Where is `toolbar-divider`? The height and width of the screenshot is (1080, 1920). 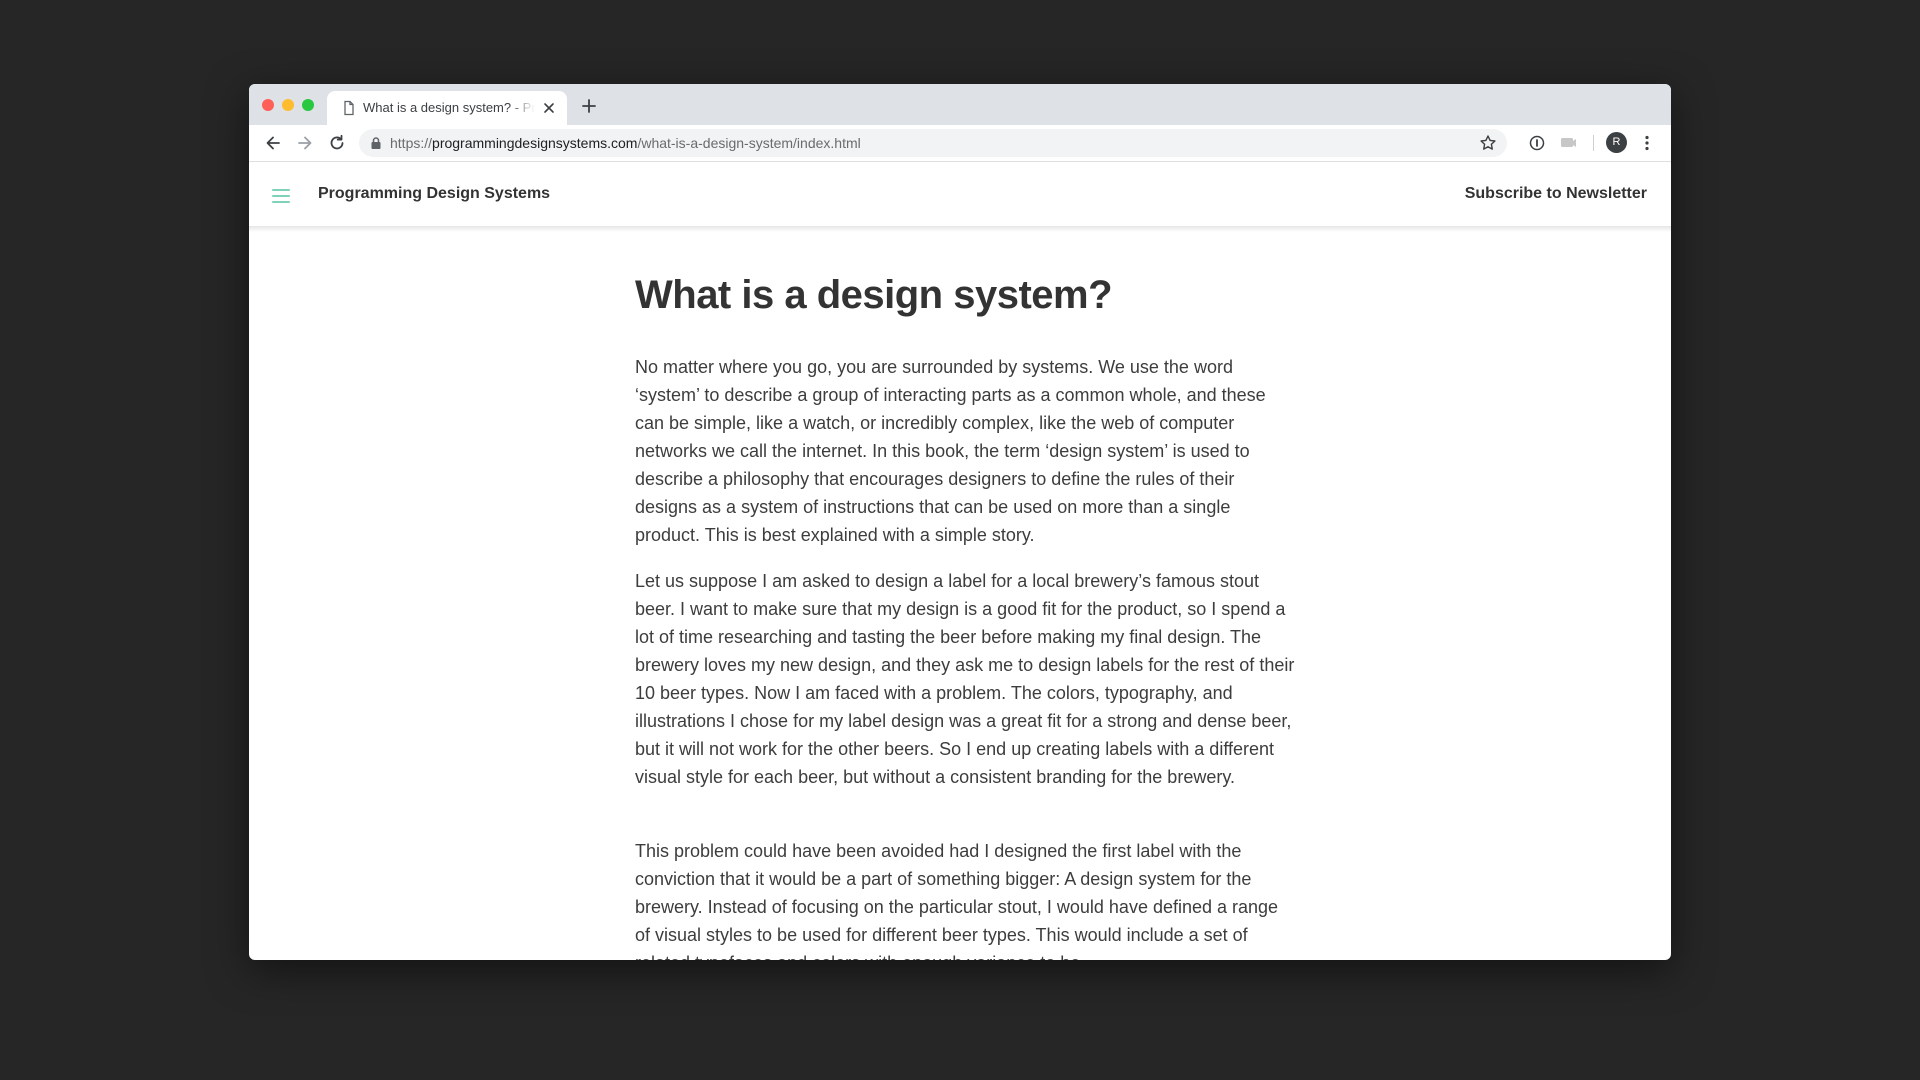
toolbar-divider is located at coordinates (1593, 143).